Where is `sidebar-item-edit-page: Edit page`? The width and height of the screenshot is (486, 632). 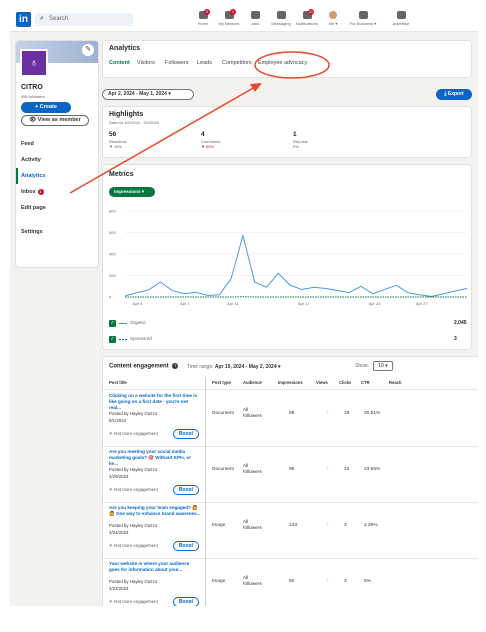
sidebar-item-edit-page: Edit page is located at coordinates (57, 208).